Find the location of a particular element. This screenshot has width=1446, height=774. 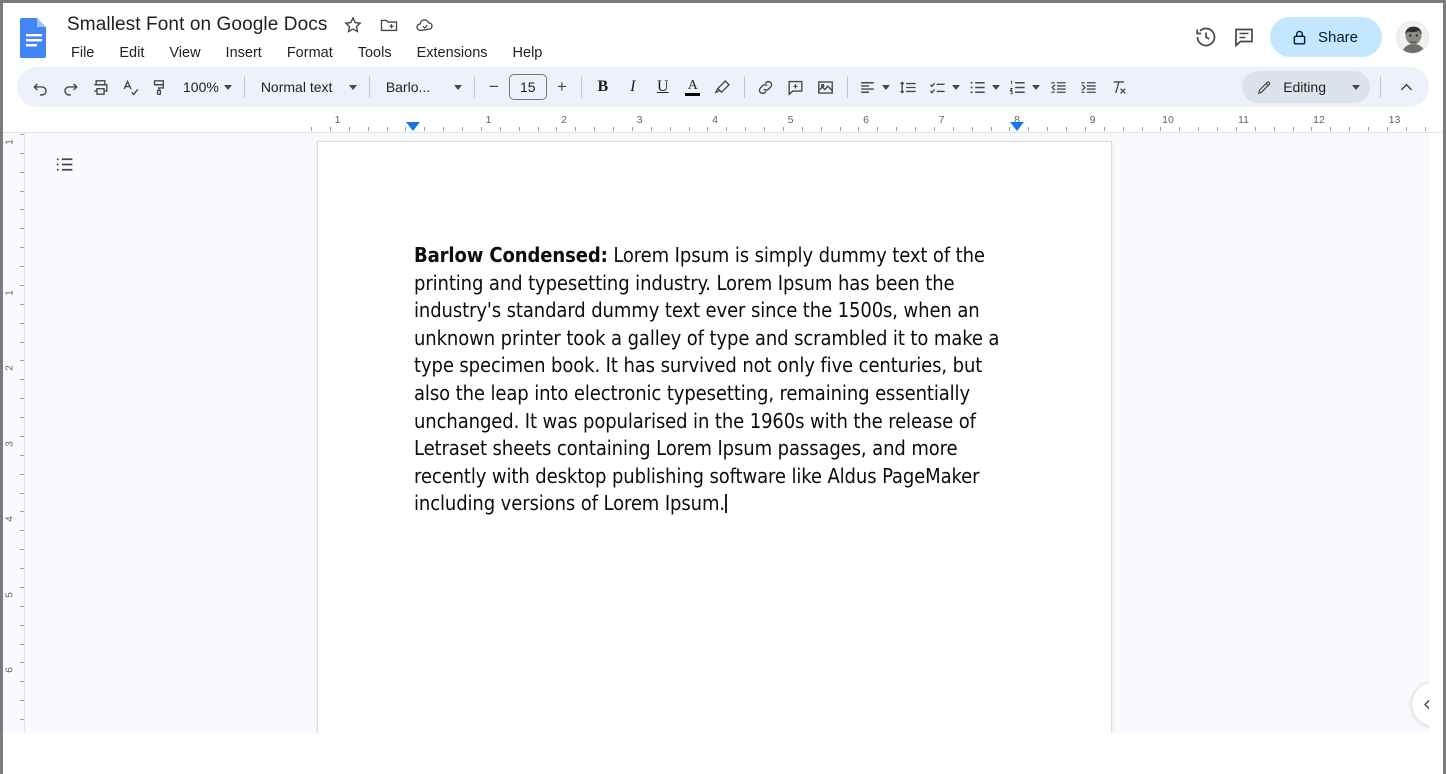

increase-indent-button is located at coordinates (1089, 87).